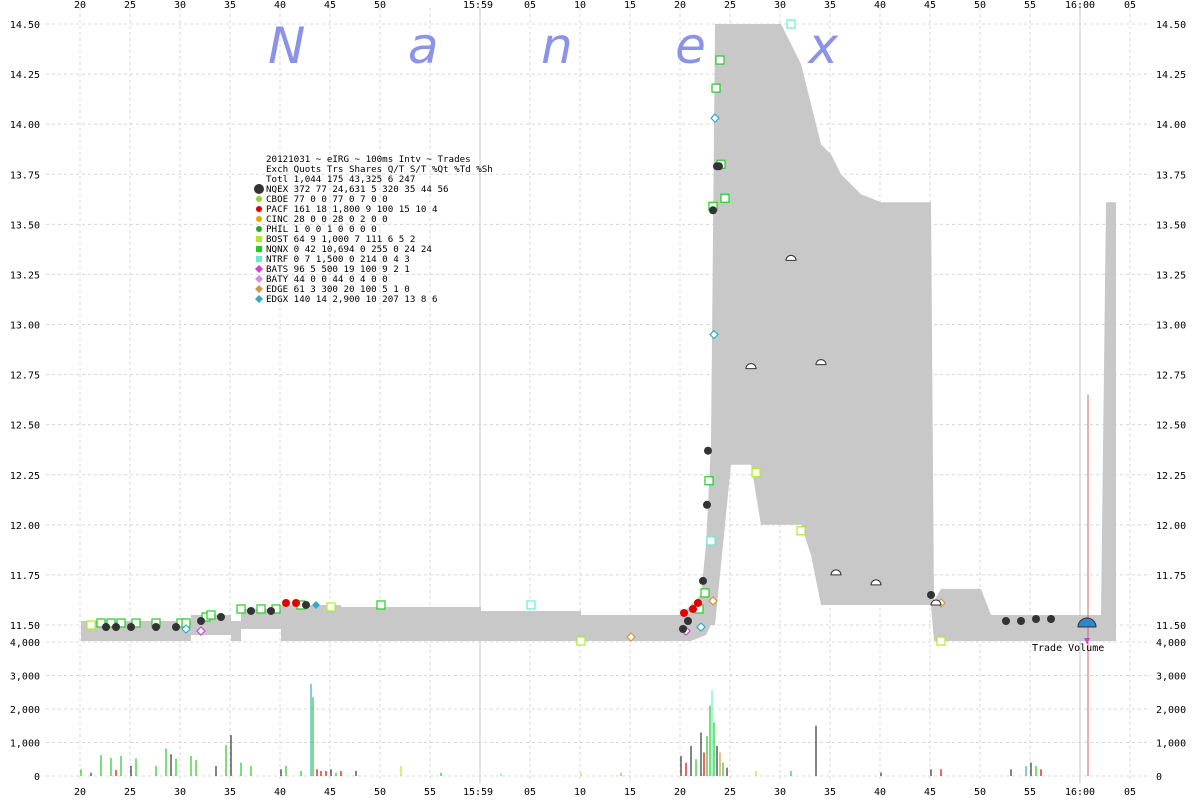 The height and width of the screenshot is (800, 1200). Describe the element at coordinates (1171, 376) in the screenshot. I see `price-tick-right: 12.75` at that location.